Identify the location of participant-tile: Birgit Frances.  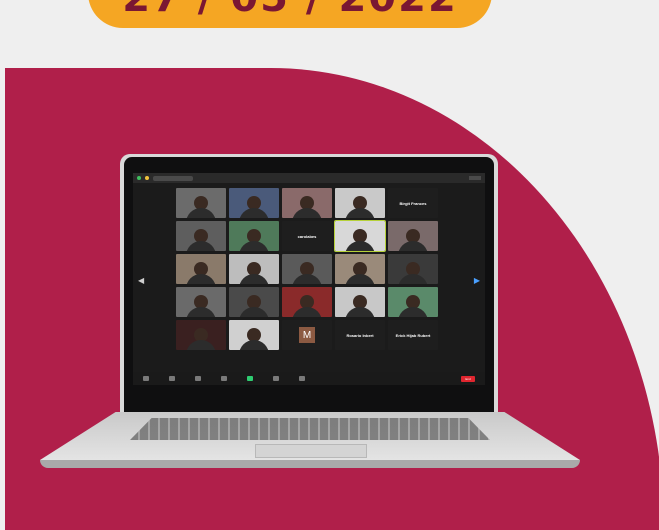
(413, 203).